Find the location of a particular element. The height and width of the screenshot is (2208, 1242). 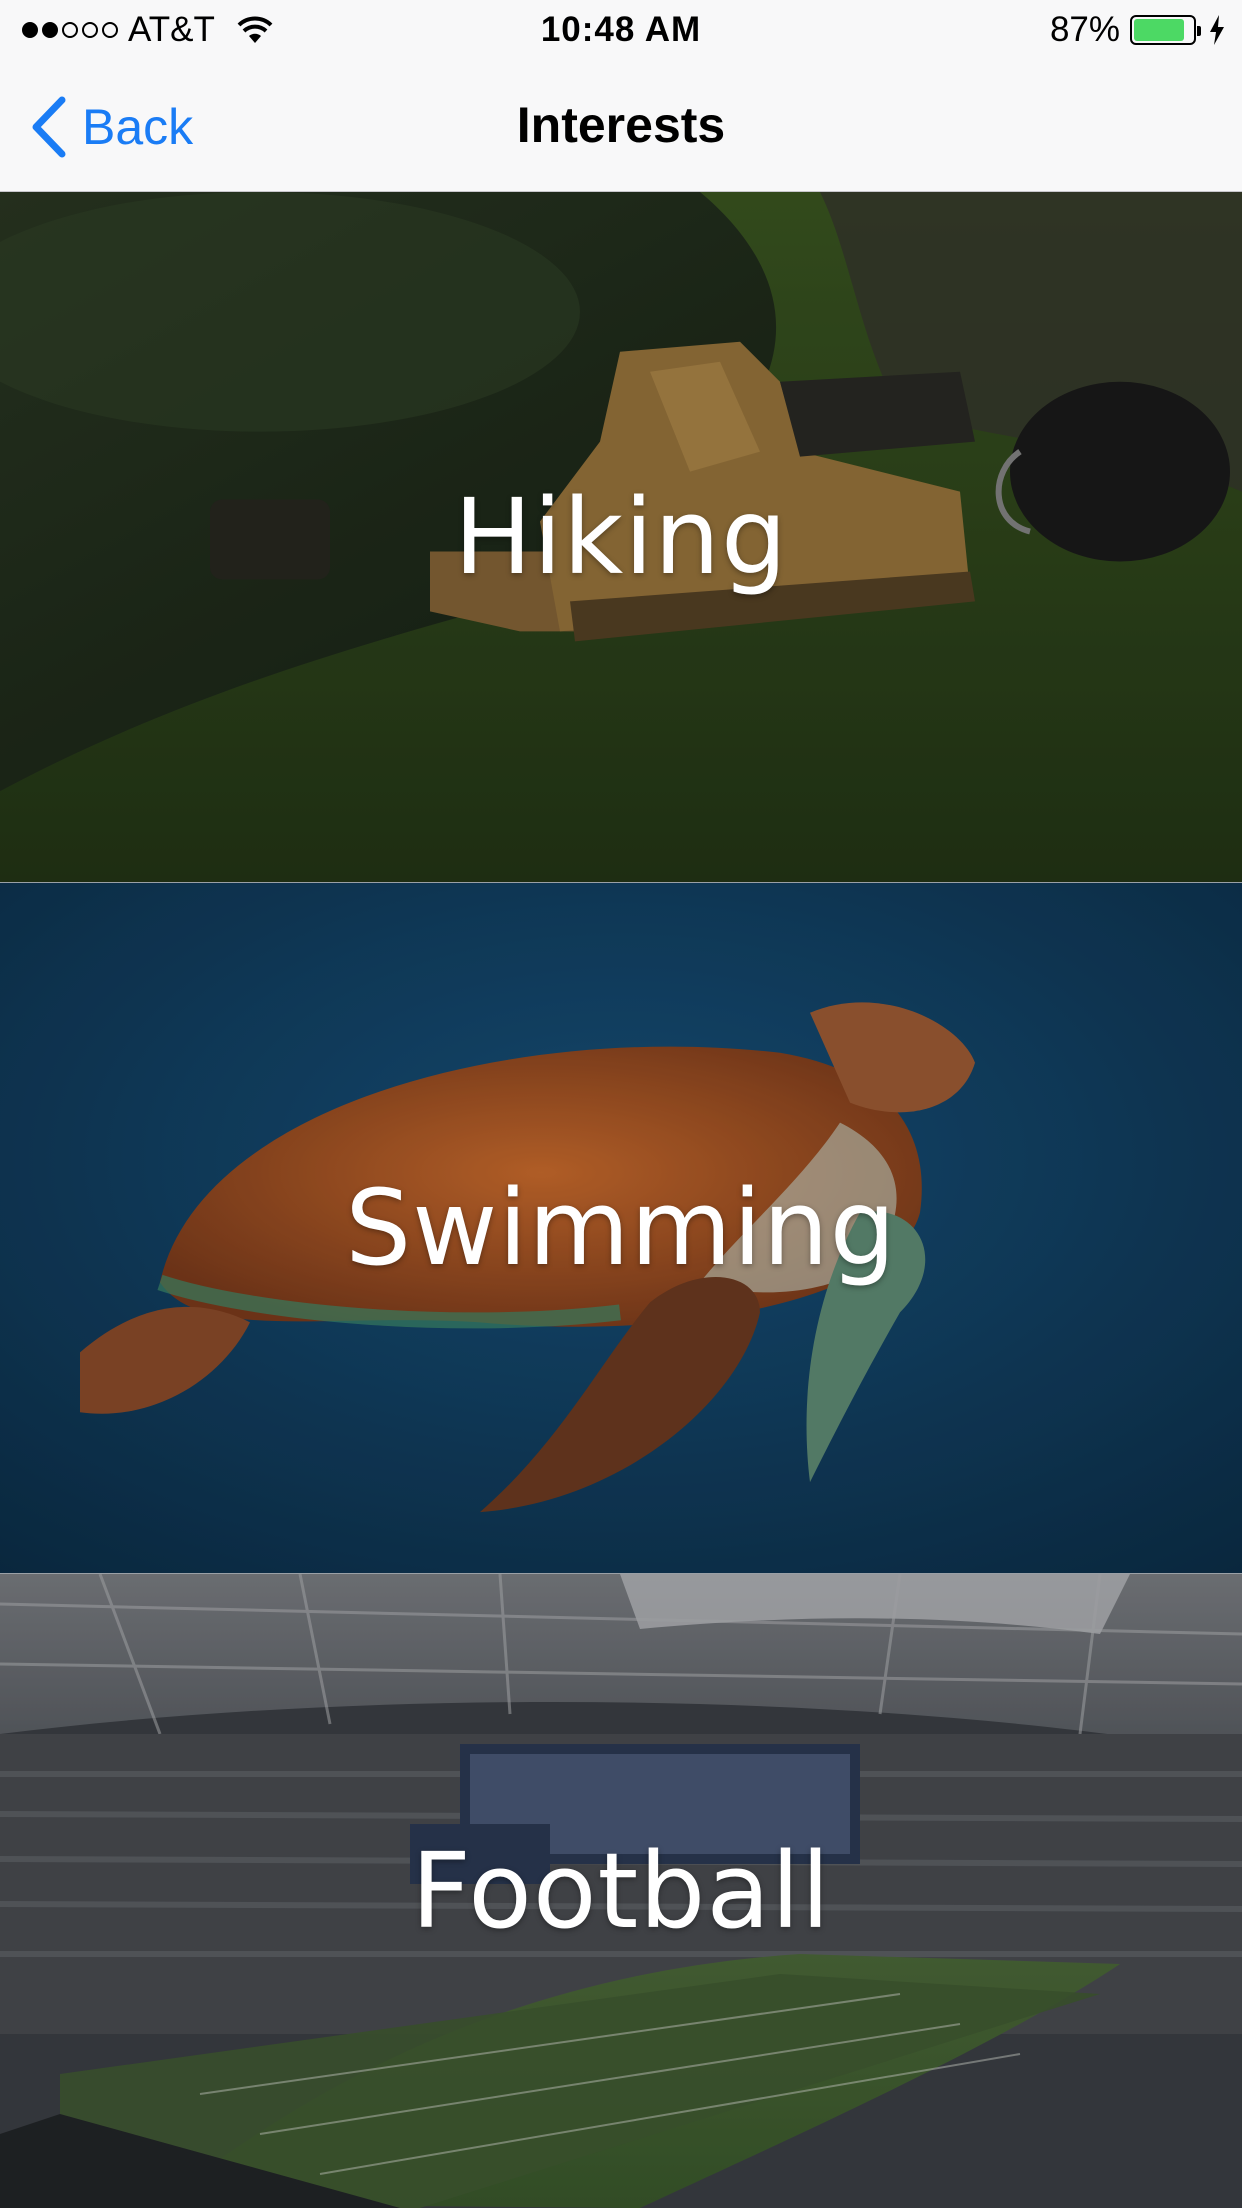

battery-icon is located at coordinates (1165, 30).